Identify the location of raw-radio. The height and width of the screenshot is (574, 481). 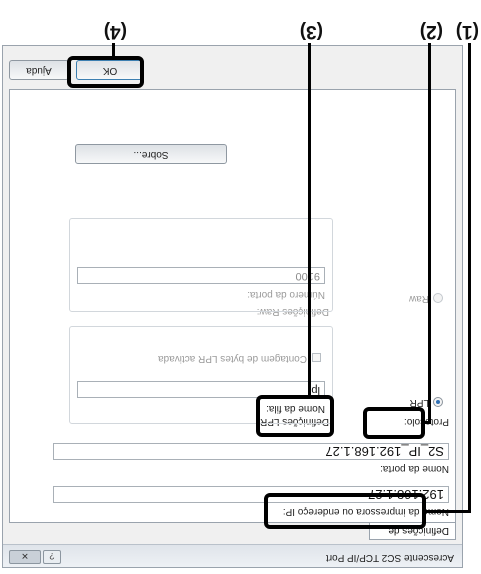
(438, 298).